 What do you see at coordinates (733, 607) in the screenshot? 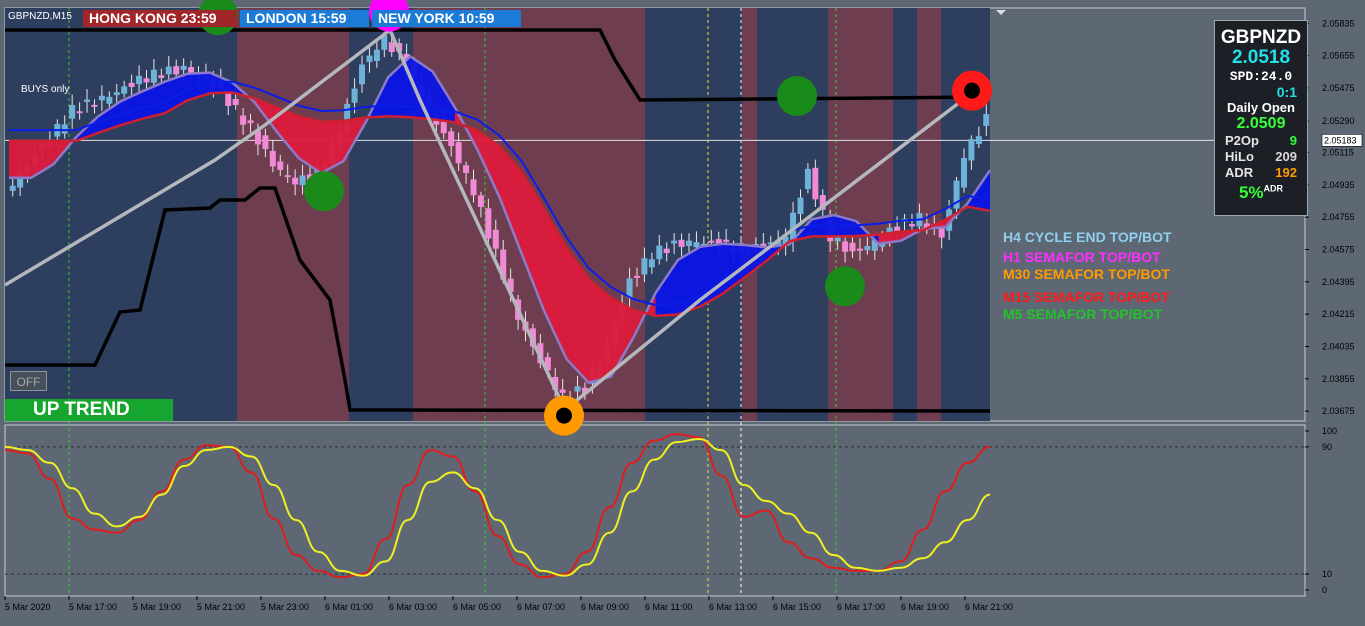
I see `time-tick-label: 6 Mar 13:00` at bounding box center [733, 607].